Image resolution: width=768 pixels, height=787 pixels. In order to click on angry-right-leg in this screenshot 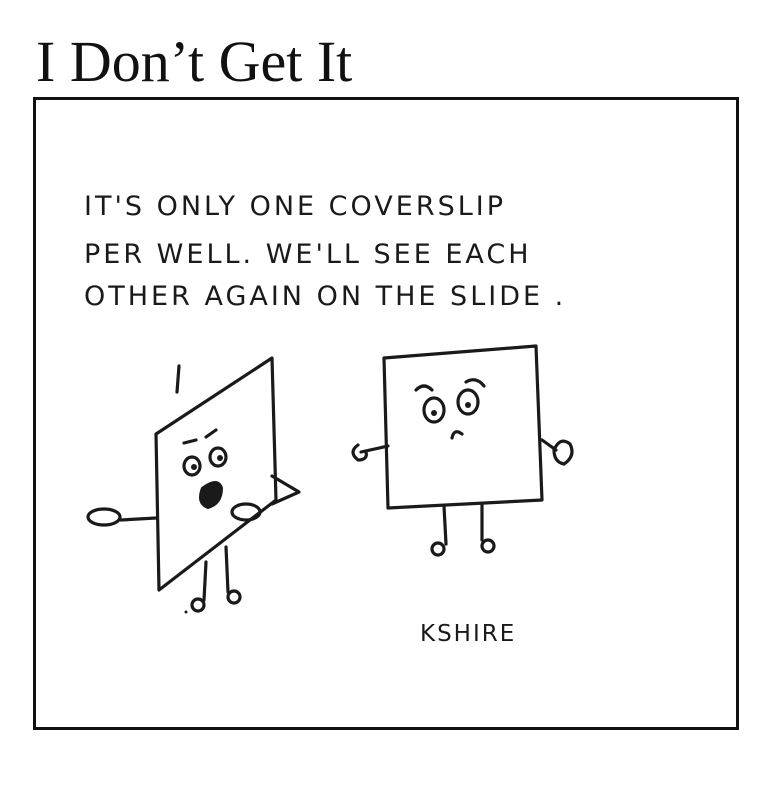, I will do `click(227, 569)`.